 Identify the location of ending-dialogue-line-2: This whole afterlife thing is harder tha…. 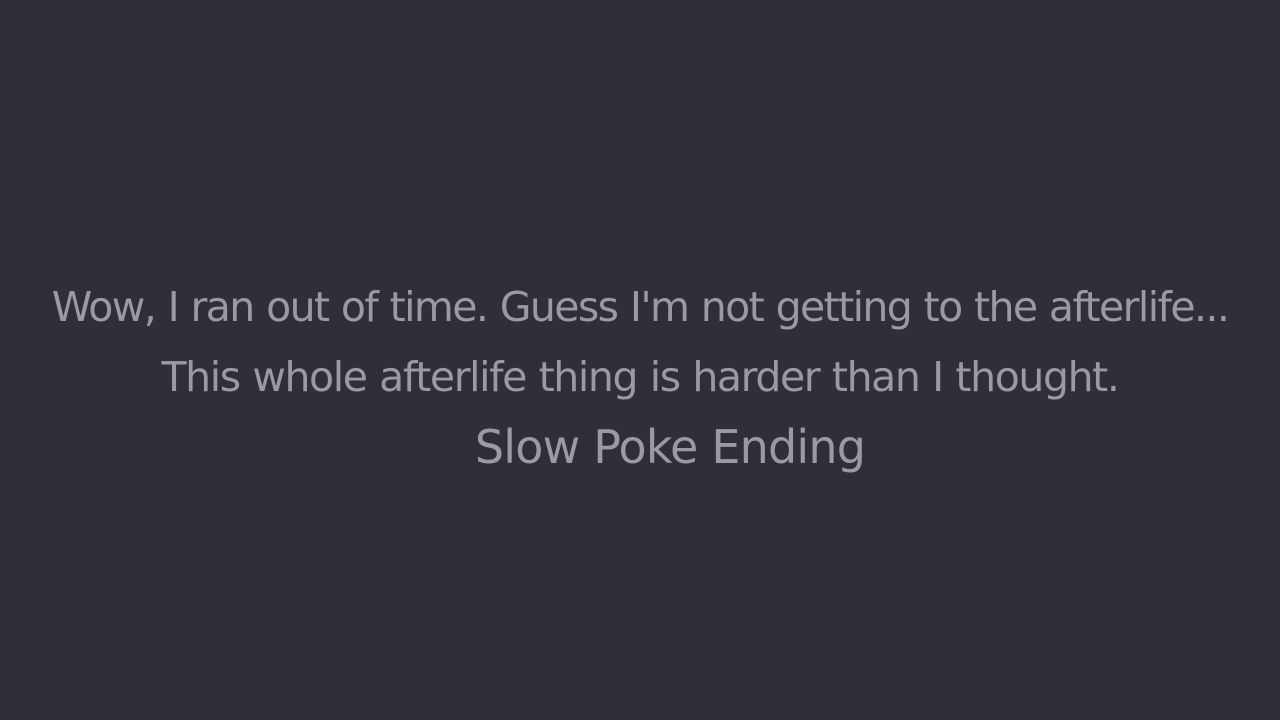
(640, 377).